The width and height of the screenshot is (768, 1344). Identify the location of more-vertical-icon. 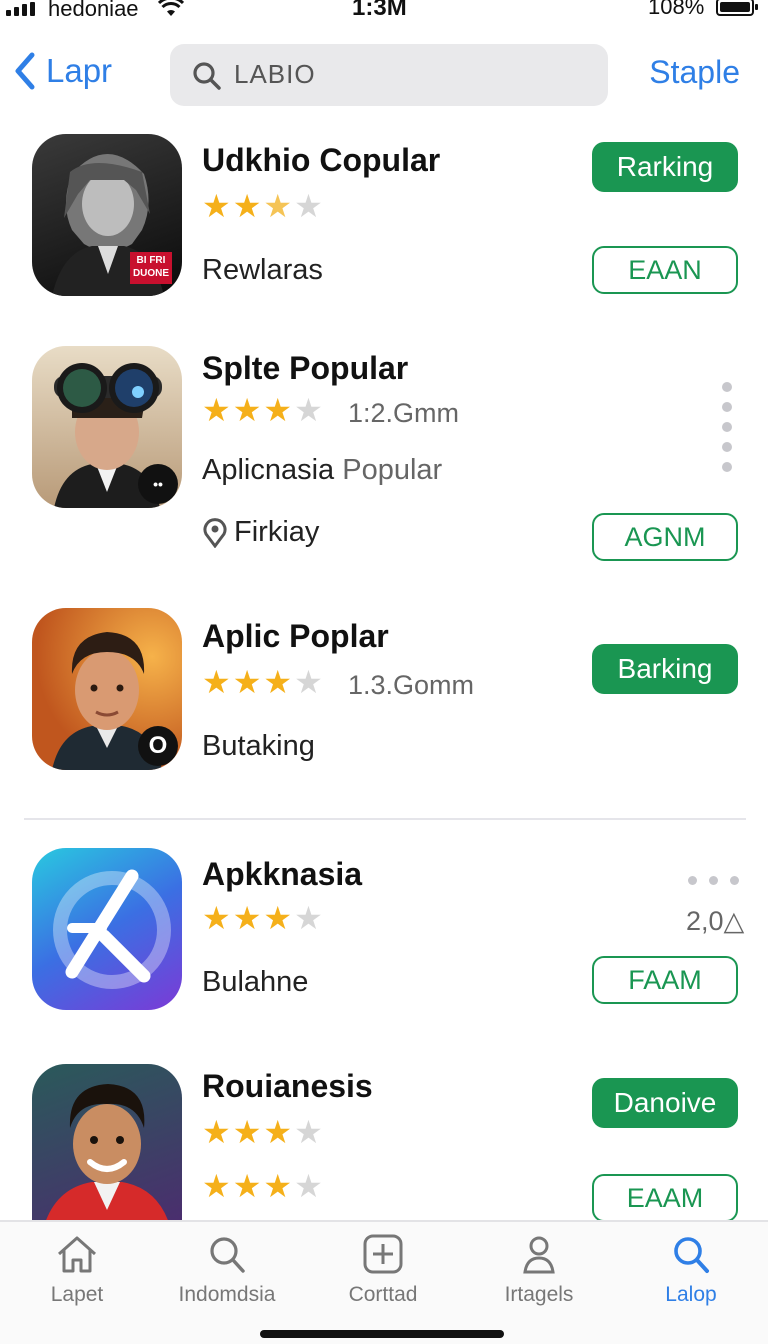
(727, 427).